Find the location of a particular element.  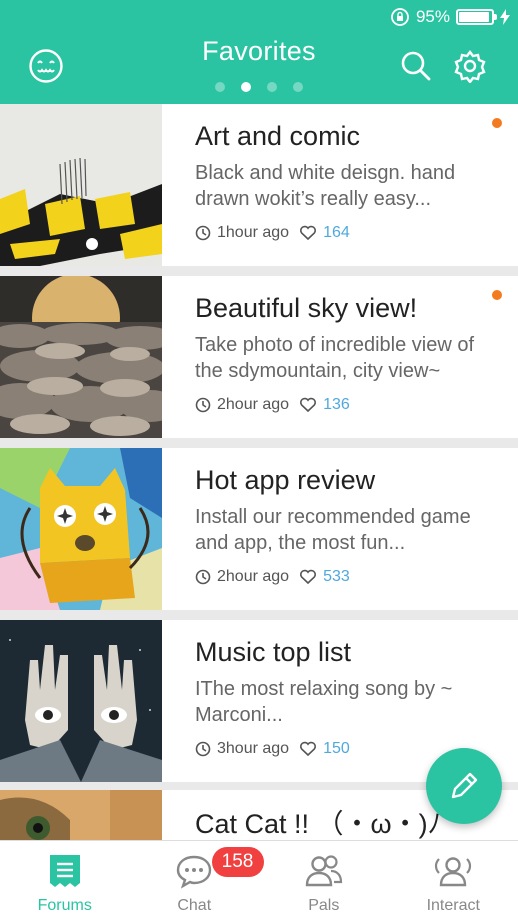

page-dot-active is located at coordinates (246, 87).